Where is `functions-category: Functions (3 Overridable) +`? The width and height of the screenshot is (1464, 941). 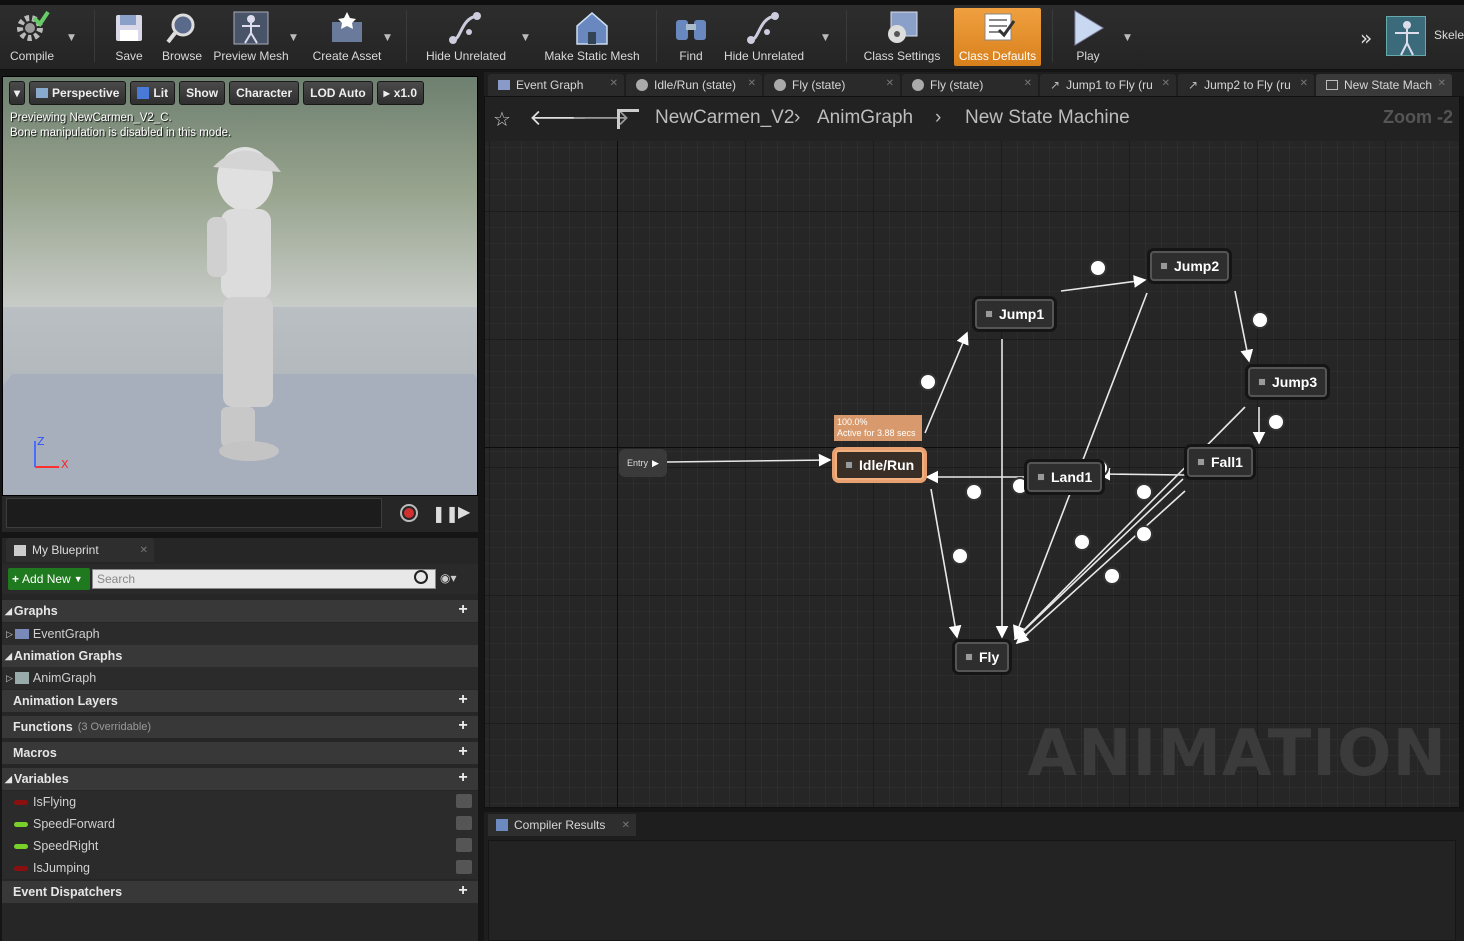 functions-category: Functions (3 Overridable) + is located at coordinates (240, 727).